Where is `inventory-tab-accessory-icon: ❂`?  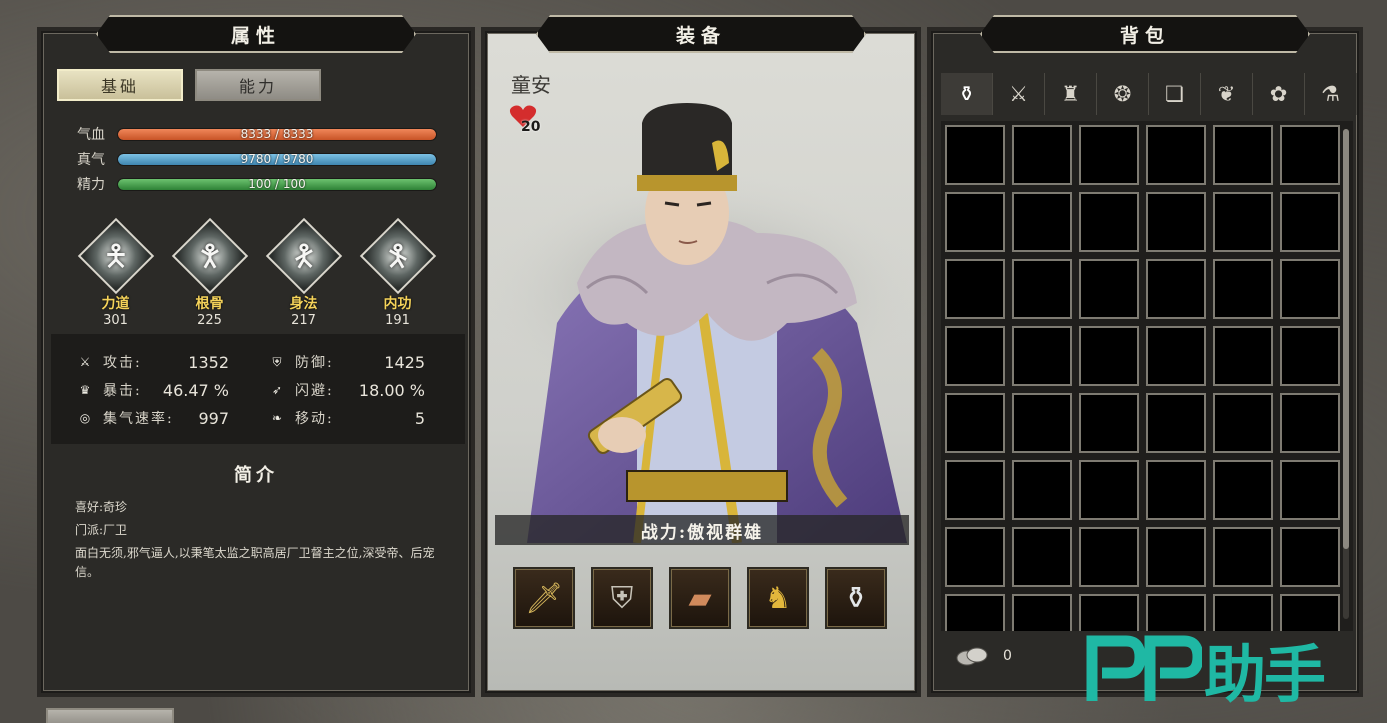
inventory-tab-accessory-icon: ❂ is located at coordinates (1123, 94).